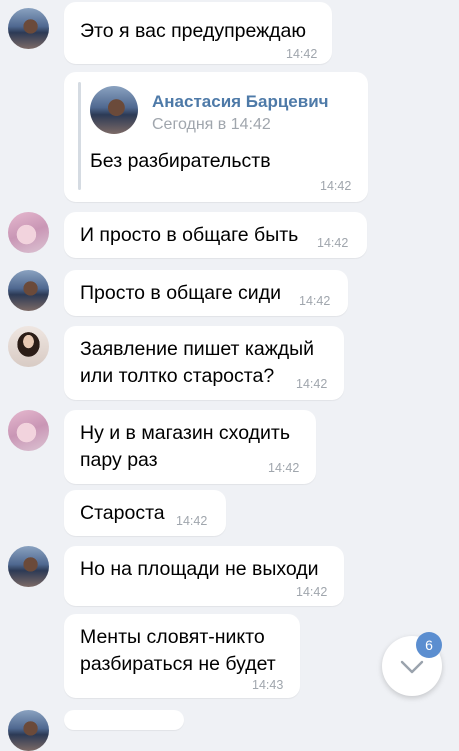 This screenshot has height=751, width=459. What do you see at coordinates (177, 376) in the screenshot?
I see `message-text-line: или толтко староста?` at bounding box center [177, 376].